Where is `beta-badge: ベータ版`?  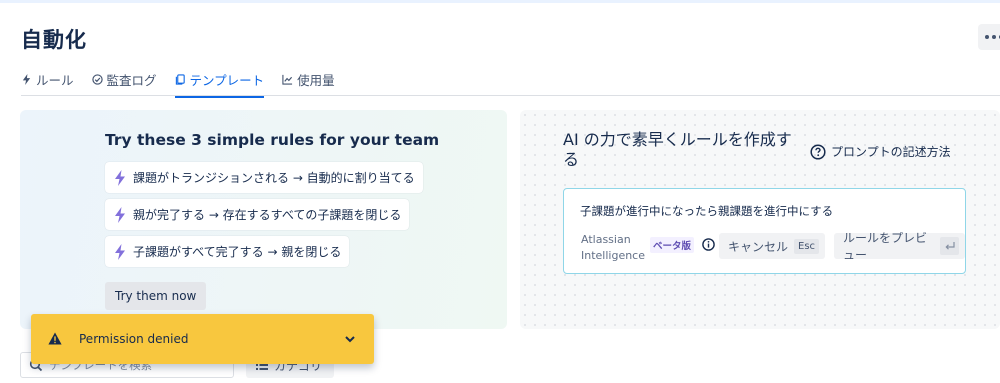
beta-badge: ベータ版 is located at coordinates (672, 245).